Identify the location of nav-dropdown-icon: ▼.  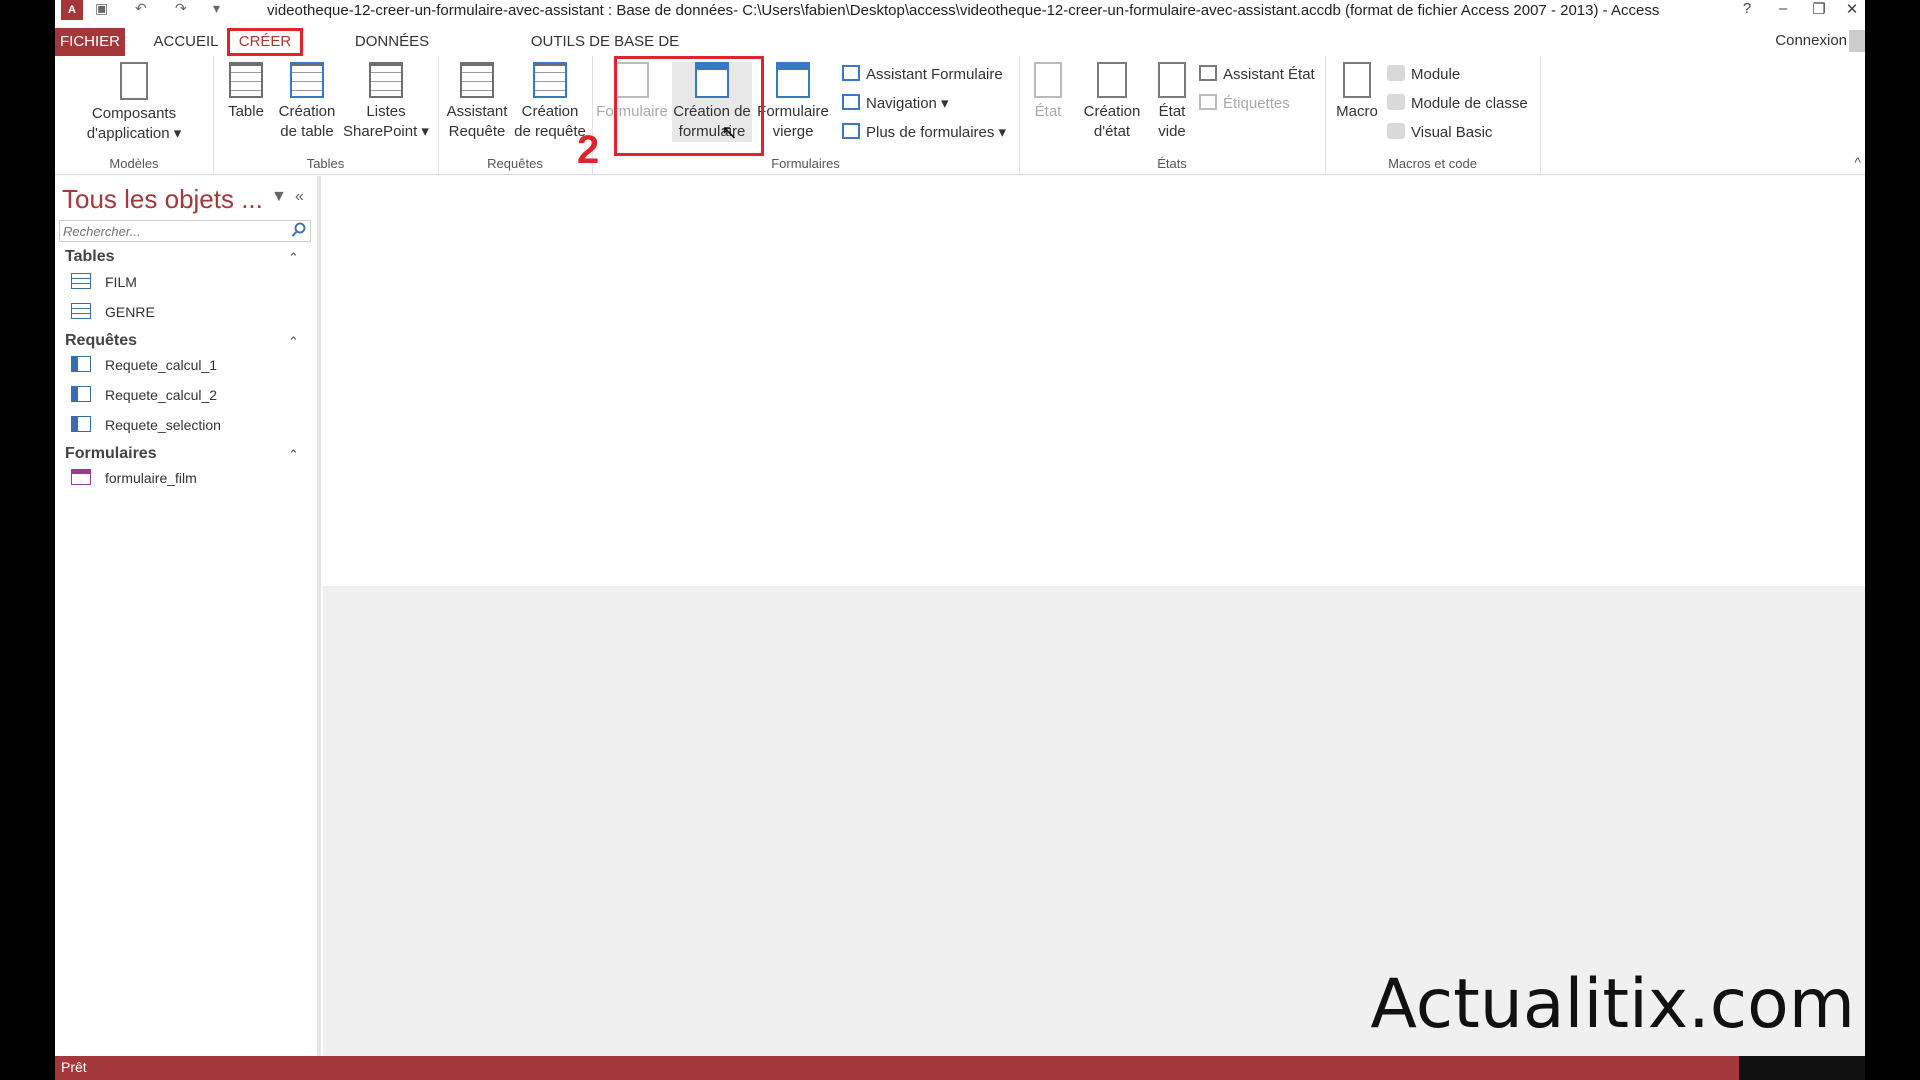
(279, 197).